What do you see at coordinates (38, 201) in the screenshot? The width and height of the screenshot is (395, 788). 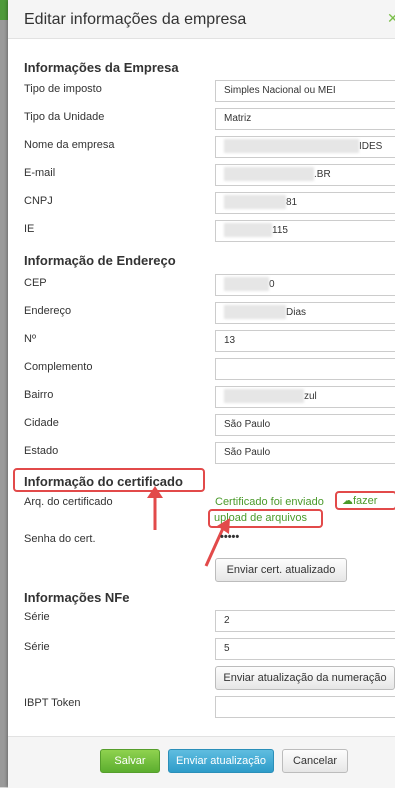 I see `label-cnpj: CNPJ` at bounding box center [38, 201].